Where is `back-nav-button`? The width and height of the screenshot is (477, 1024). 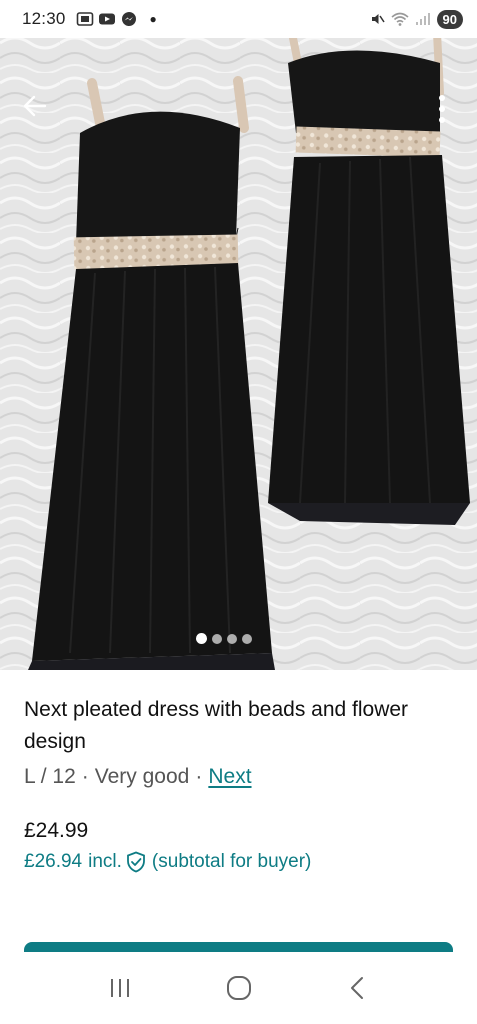
back-nav-button is located at coordinates (358, 988).